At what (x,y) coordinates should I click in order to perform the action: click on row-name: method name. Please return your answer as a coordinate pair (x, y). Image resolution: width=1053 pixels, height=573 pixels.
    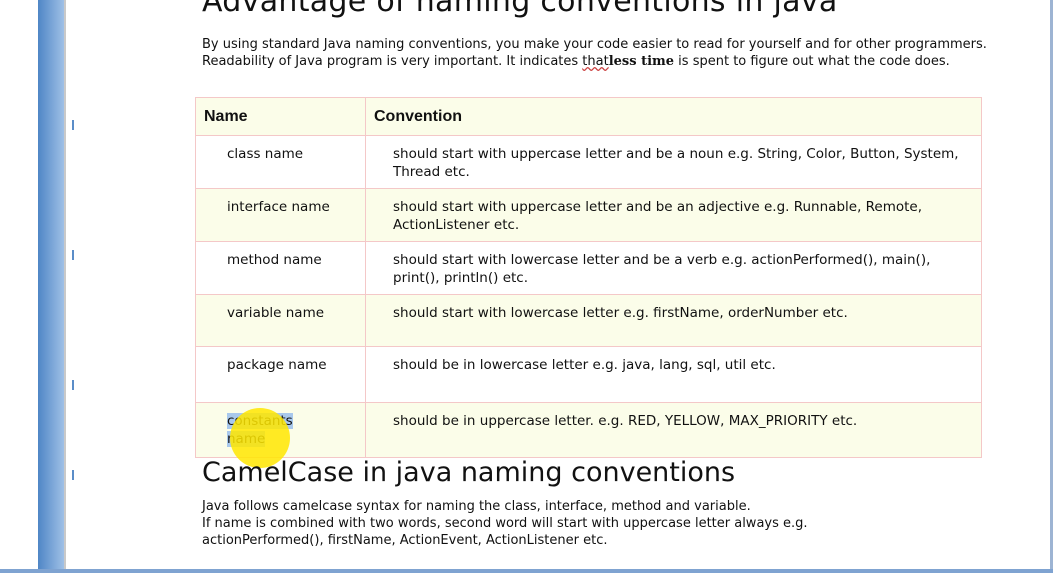
    Looking at the image, I should click on (280, 268).